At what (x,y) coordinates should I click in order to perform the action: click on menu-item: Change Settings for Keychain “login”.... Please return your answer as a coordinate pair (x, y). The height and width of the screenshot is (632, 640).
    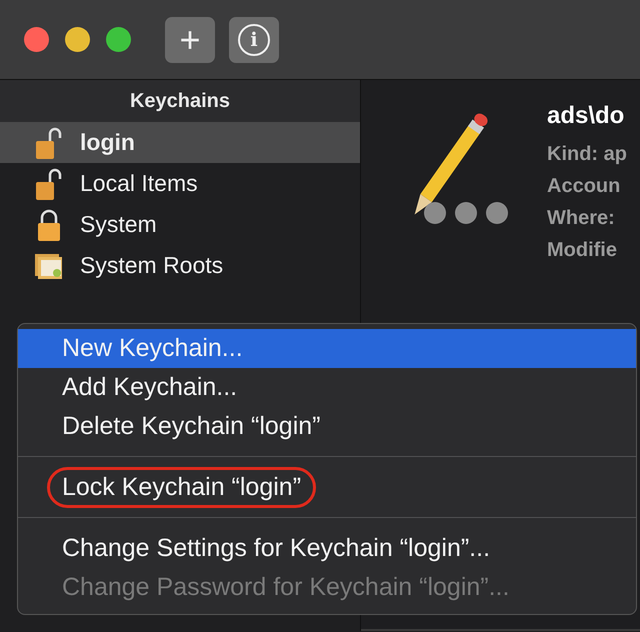
    Looking at the image, I should click on (327, 548).